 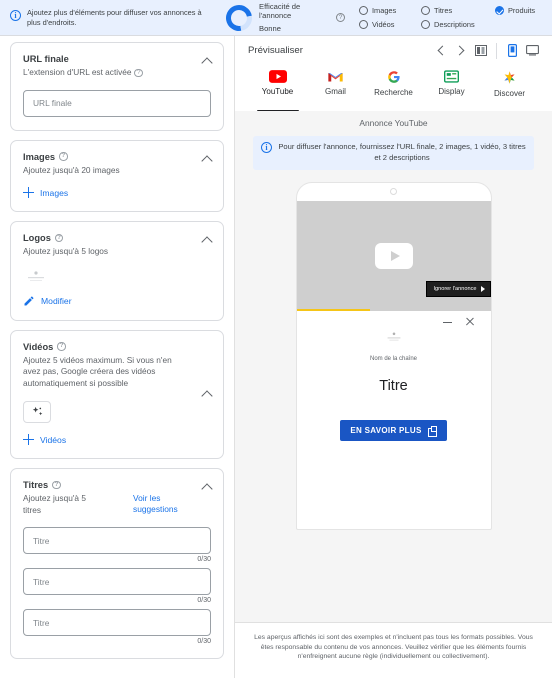 What do you see at coordinates (161, 504) in the screenshot?
I see `see-suggestions-link: Voir les suggestions` at bounding box center [161, 504].